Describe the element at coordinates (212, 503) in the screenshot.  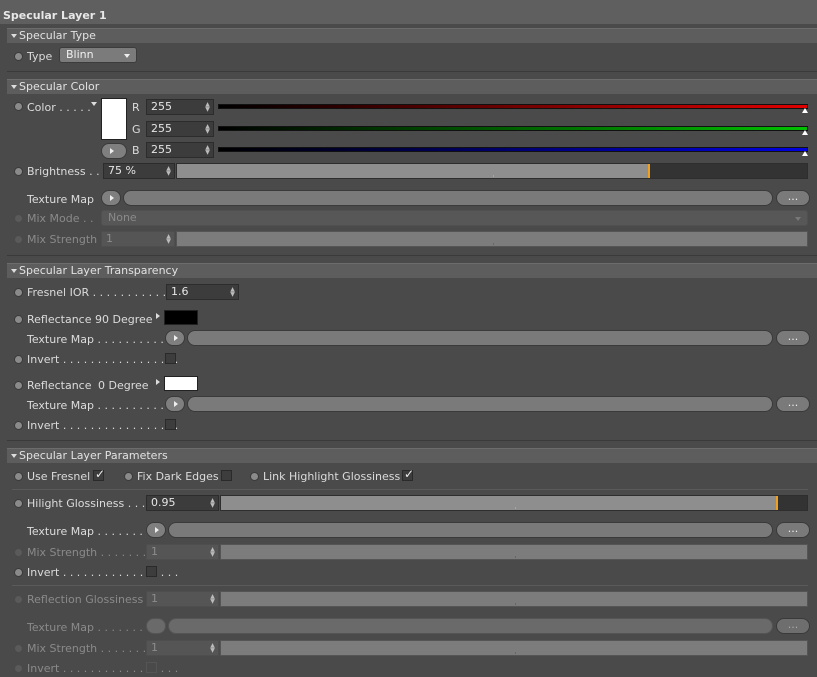
I see `hilight-gloss-spinner` at that location.